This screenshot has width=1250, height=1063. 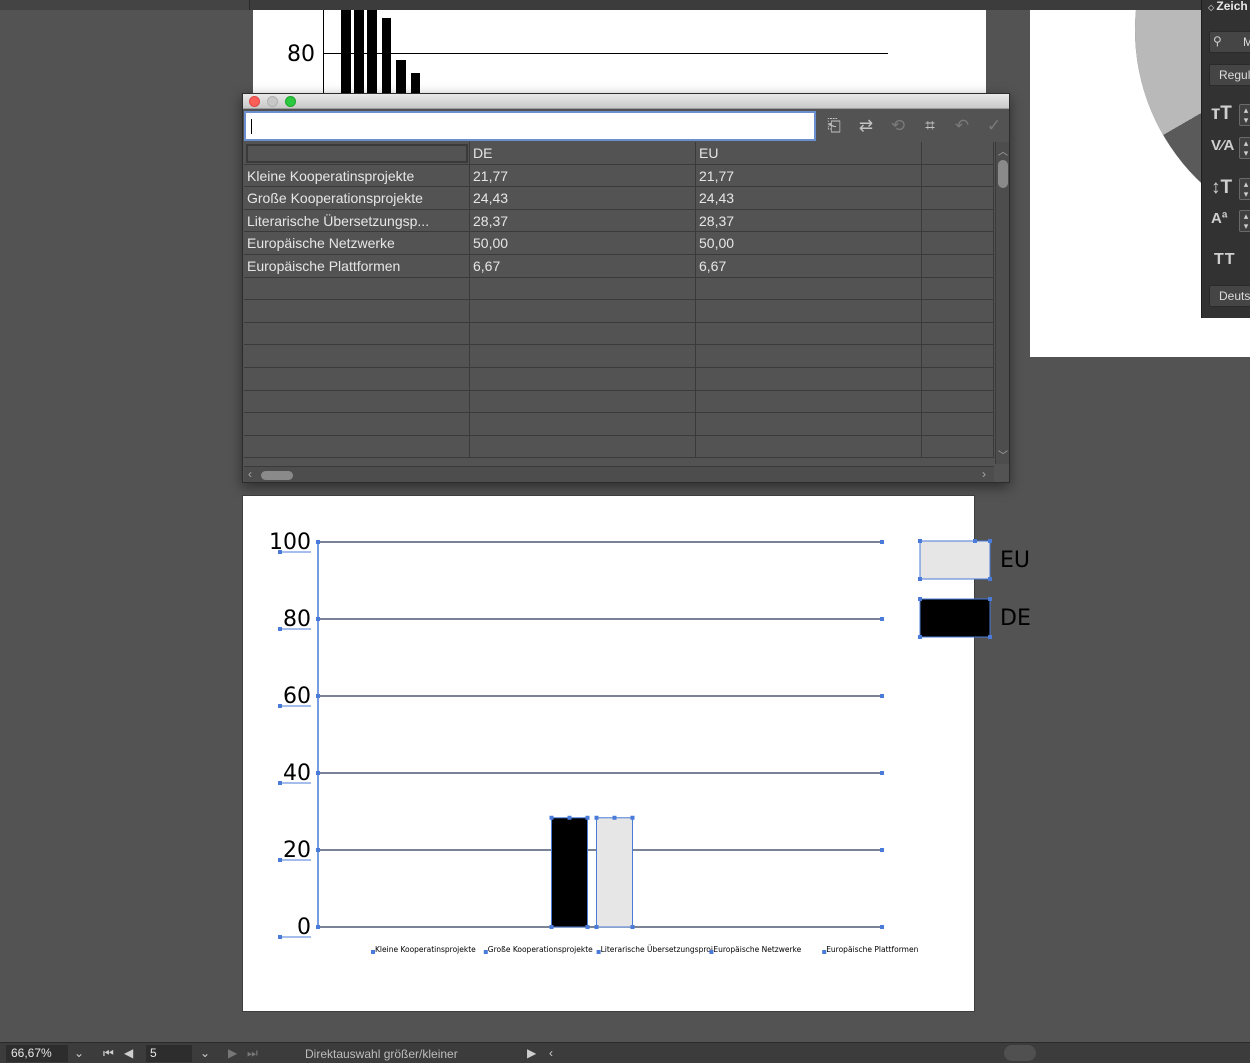 I want to click on bar-eu, so click(x=614, y=872).